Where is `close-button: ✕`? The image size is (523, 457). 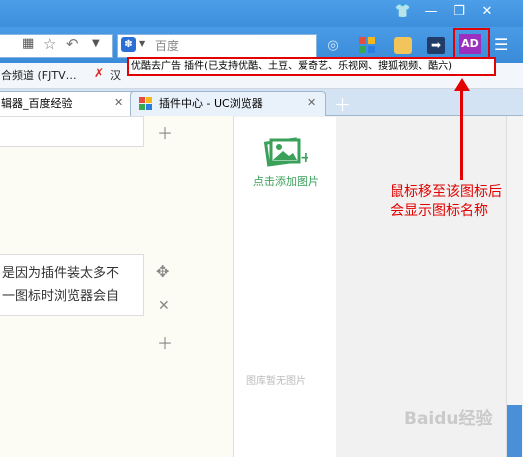 close-button: ✕ is located at coordinates (487, 12).